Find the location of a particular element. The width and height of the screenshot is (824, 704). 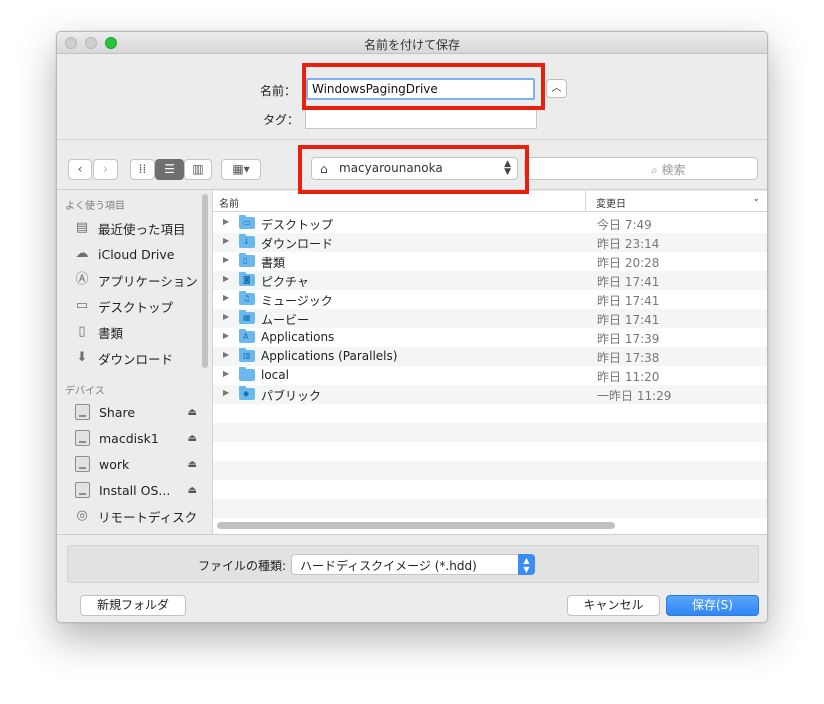

column-view-button: ▥ is located at coordinates (198, 169).